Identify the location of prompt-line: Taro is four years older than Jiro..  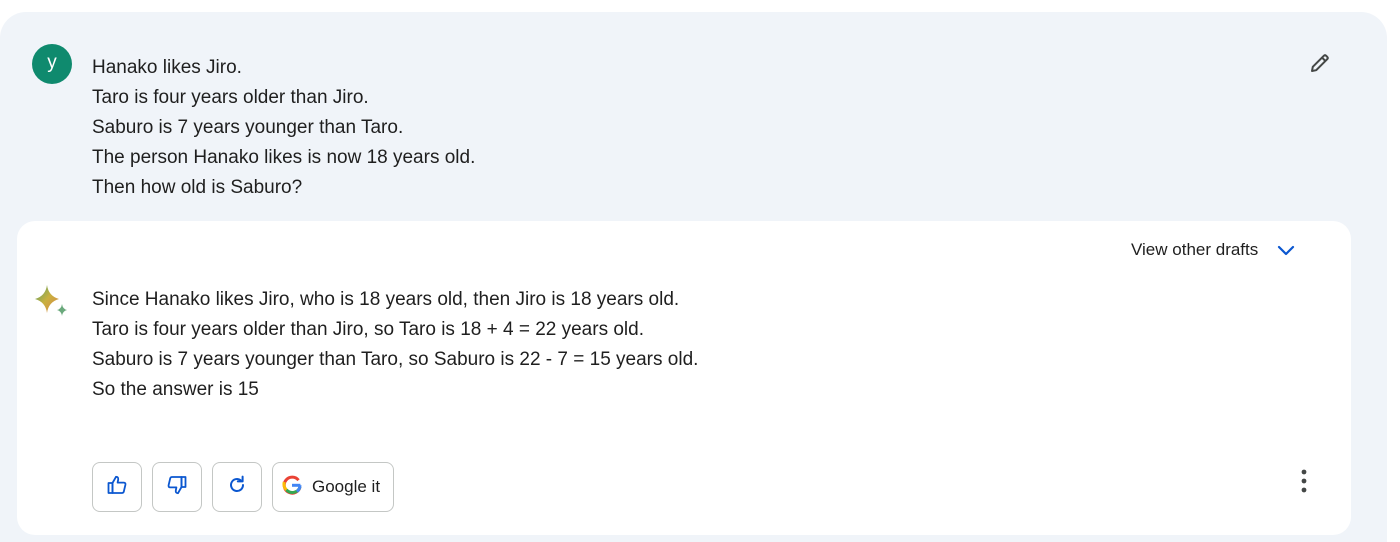
(230, 97).